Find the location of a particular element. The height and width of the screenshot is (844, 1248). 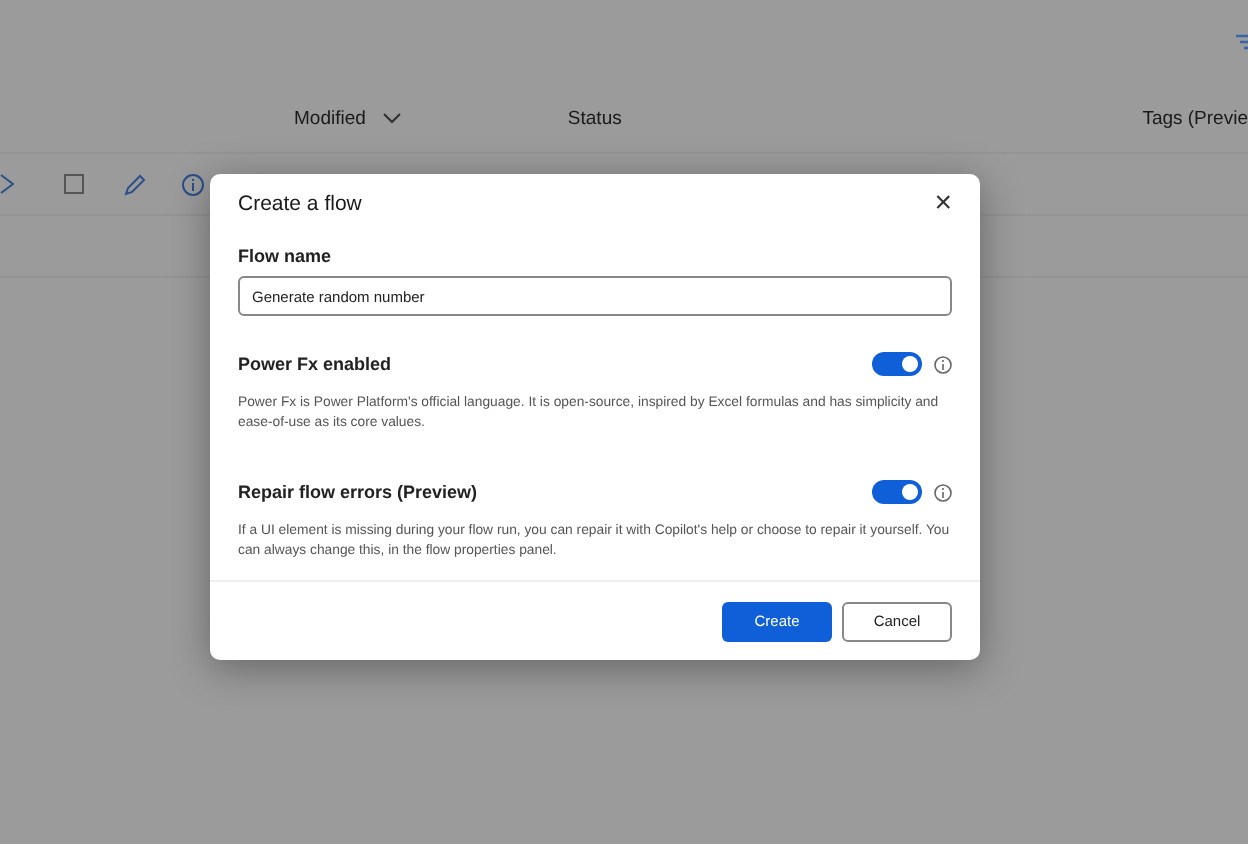

dialog-title: Create a flow is located at coordinates (300, 203).